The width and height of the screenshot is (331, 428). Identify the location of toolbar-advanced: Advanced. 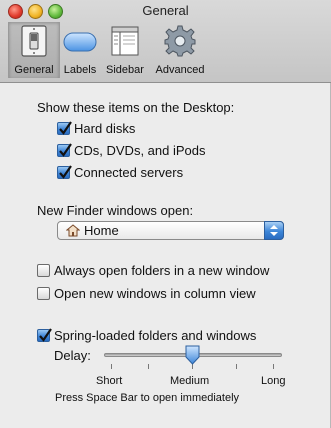
(180, 50).